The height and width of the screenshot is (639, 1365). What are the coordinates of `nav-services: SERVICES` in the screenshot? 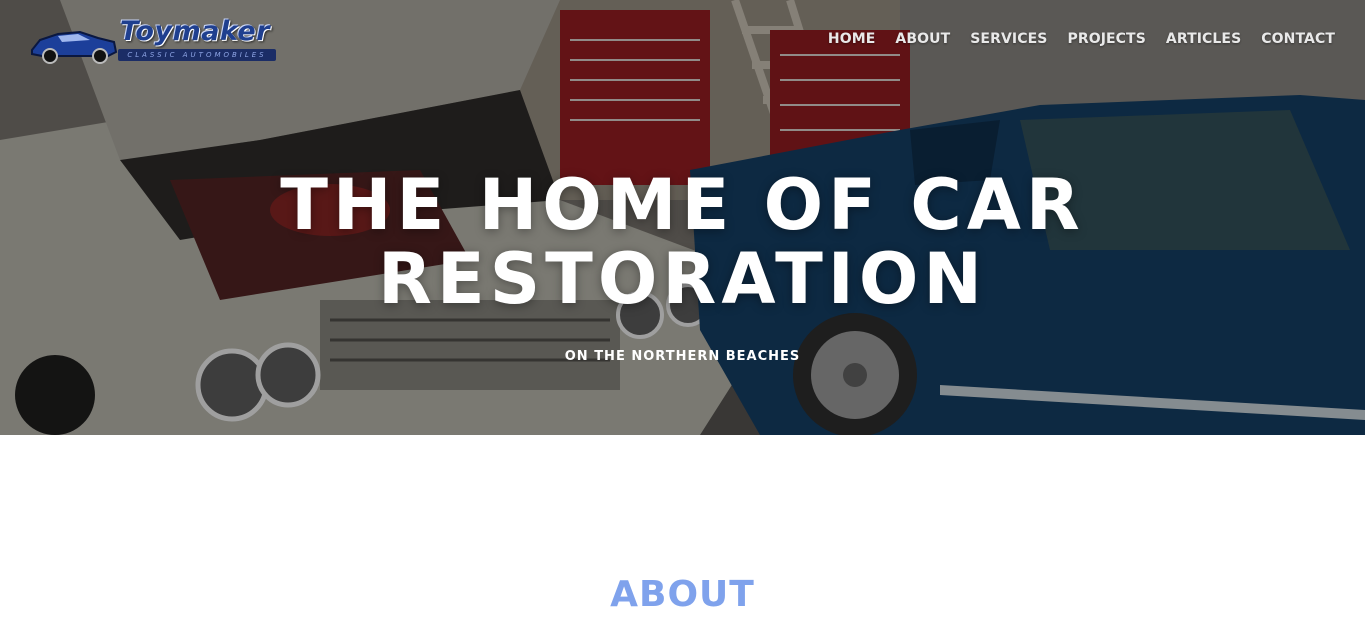 It's located at (1008, 39).